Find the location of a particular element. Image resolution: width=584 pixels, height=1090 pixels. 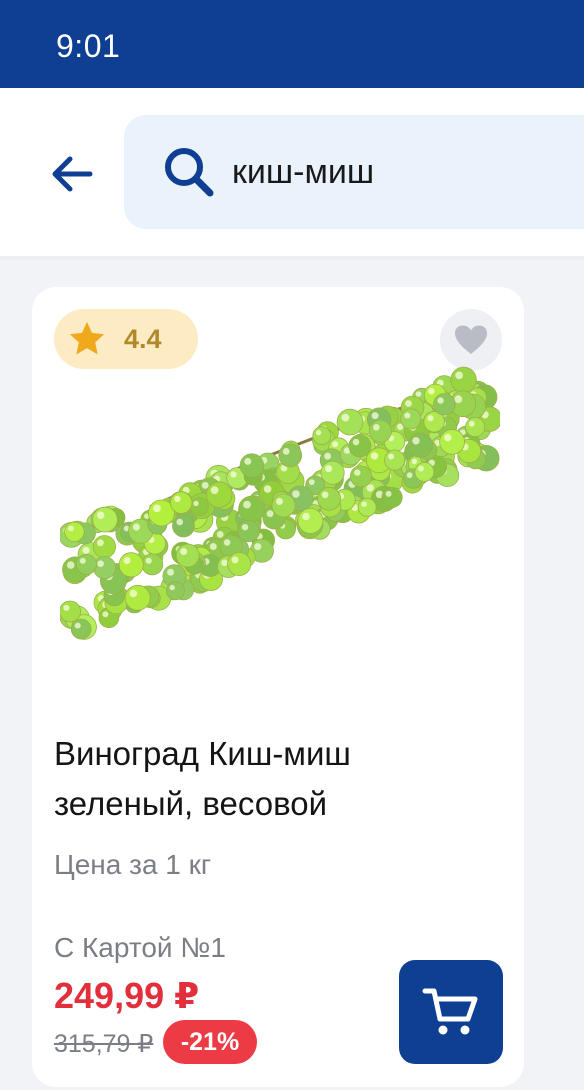

cart-icon is located at coordinates (450, 1011).